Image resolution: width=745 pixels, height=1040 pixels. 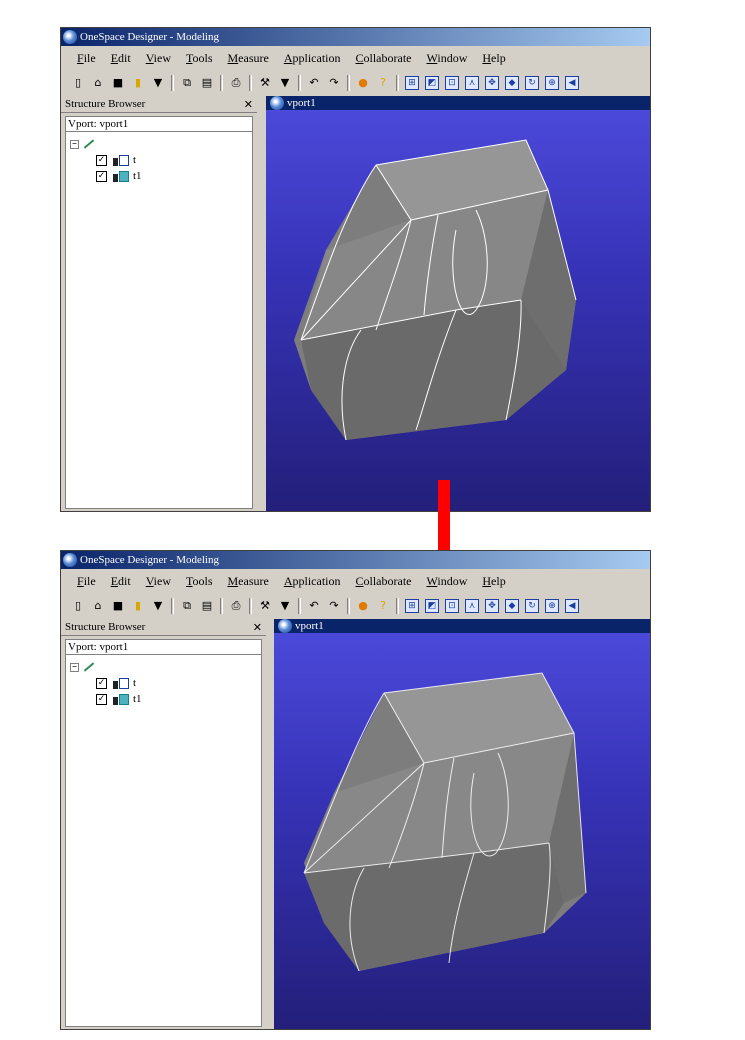 What do you see at coordinates (301, 103) in the screenshot?
I see `viewport-title: vport1` at bounding box center [301, 103].